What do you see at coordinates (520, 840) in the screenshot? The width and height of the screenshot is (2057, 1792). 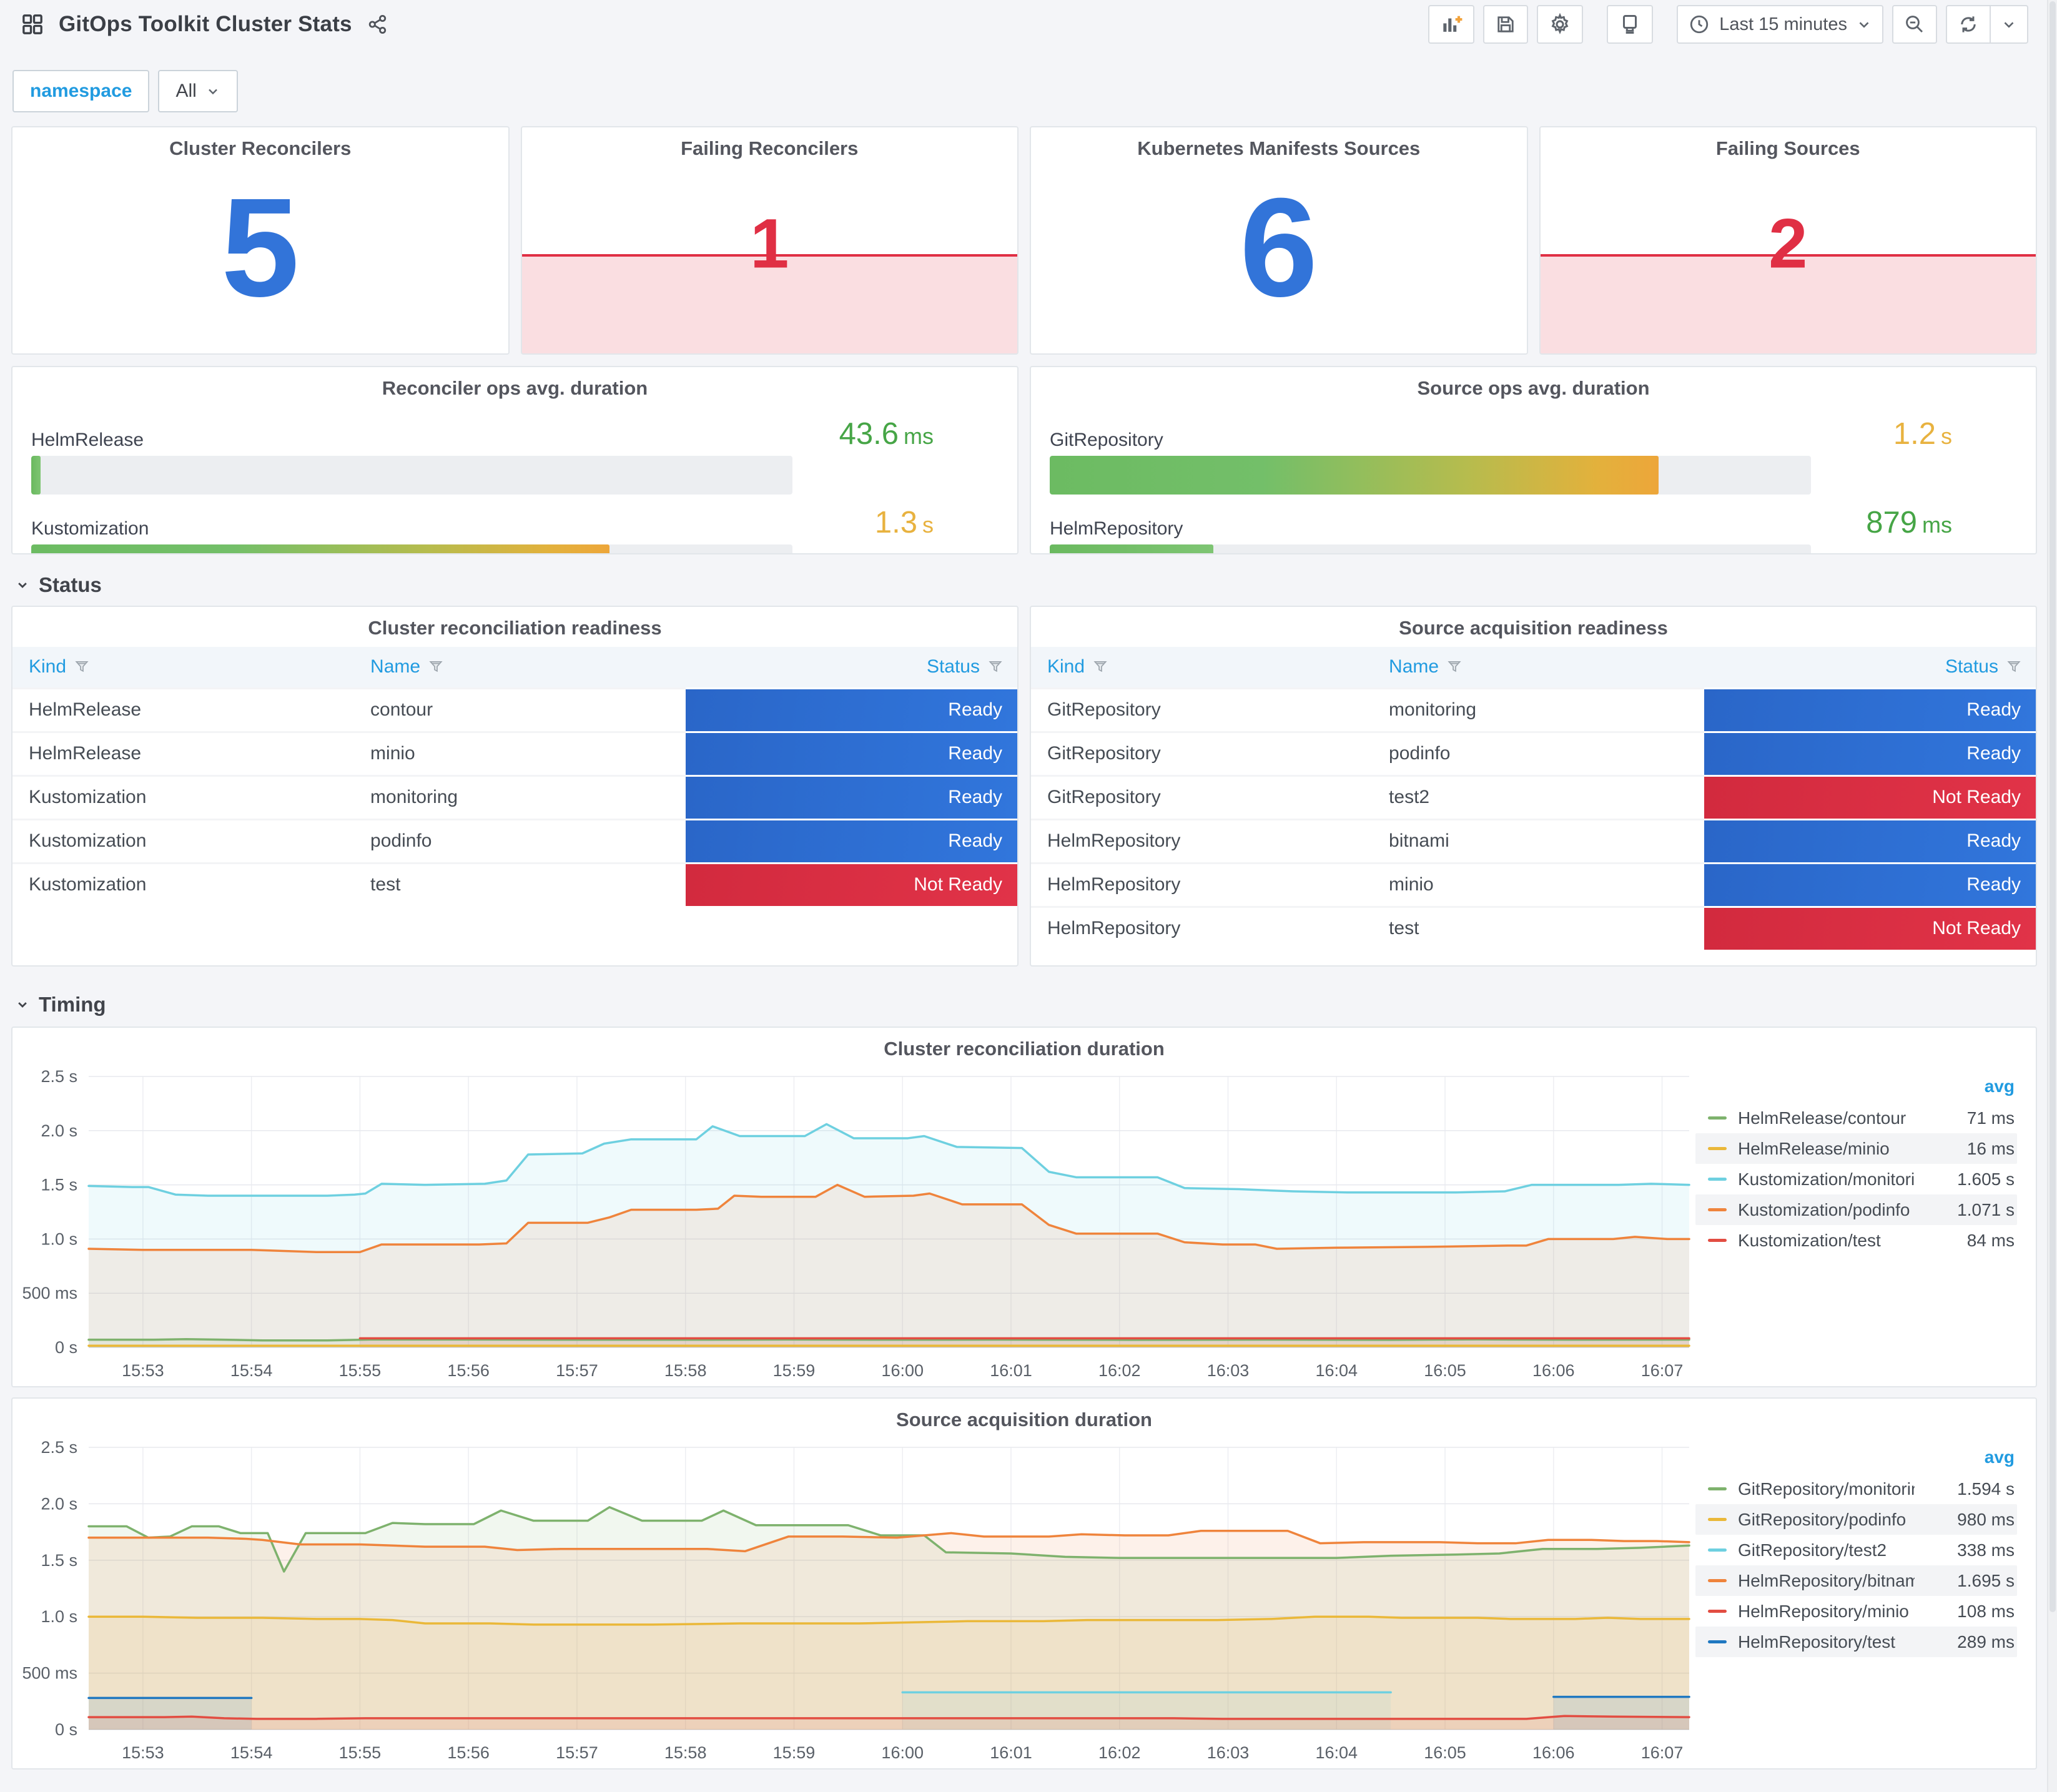 I see `cell-name: podinfo` at bounding box center [520, 840].